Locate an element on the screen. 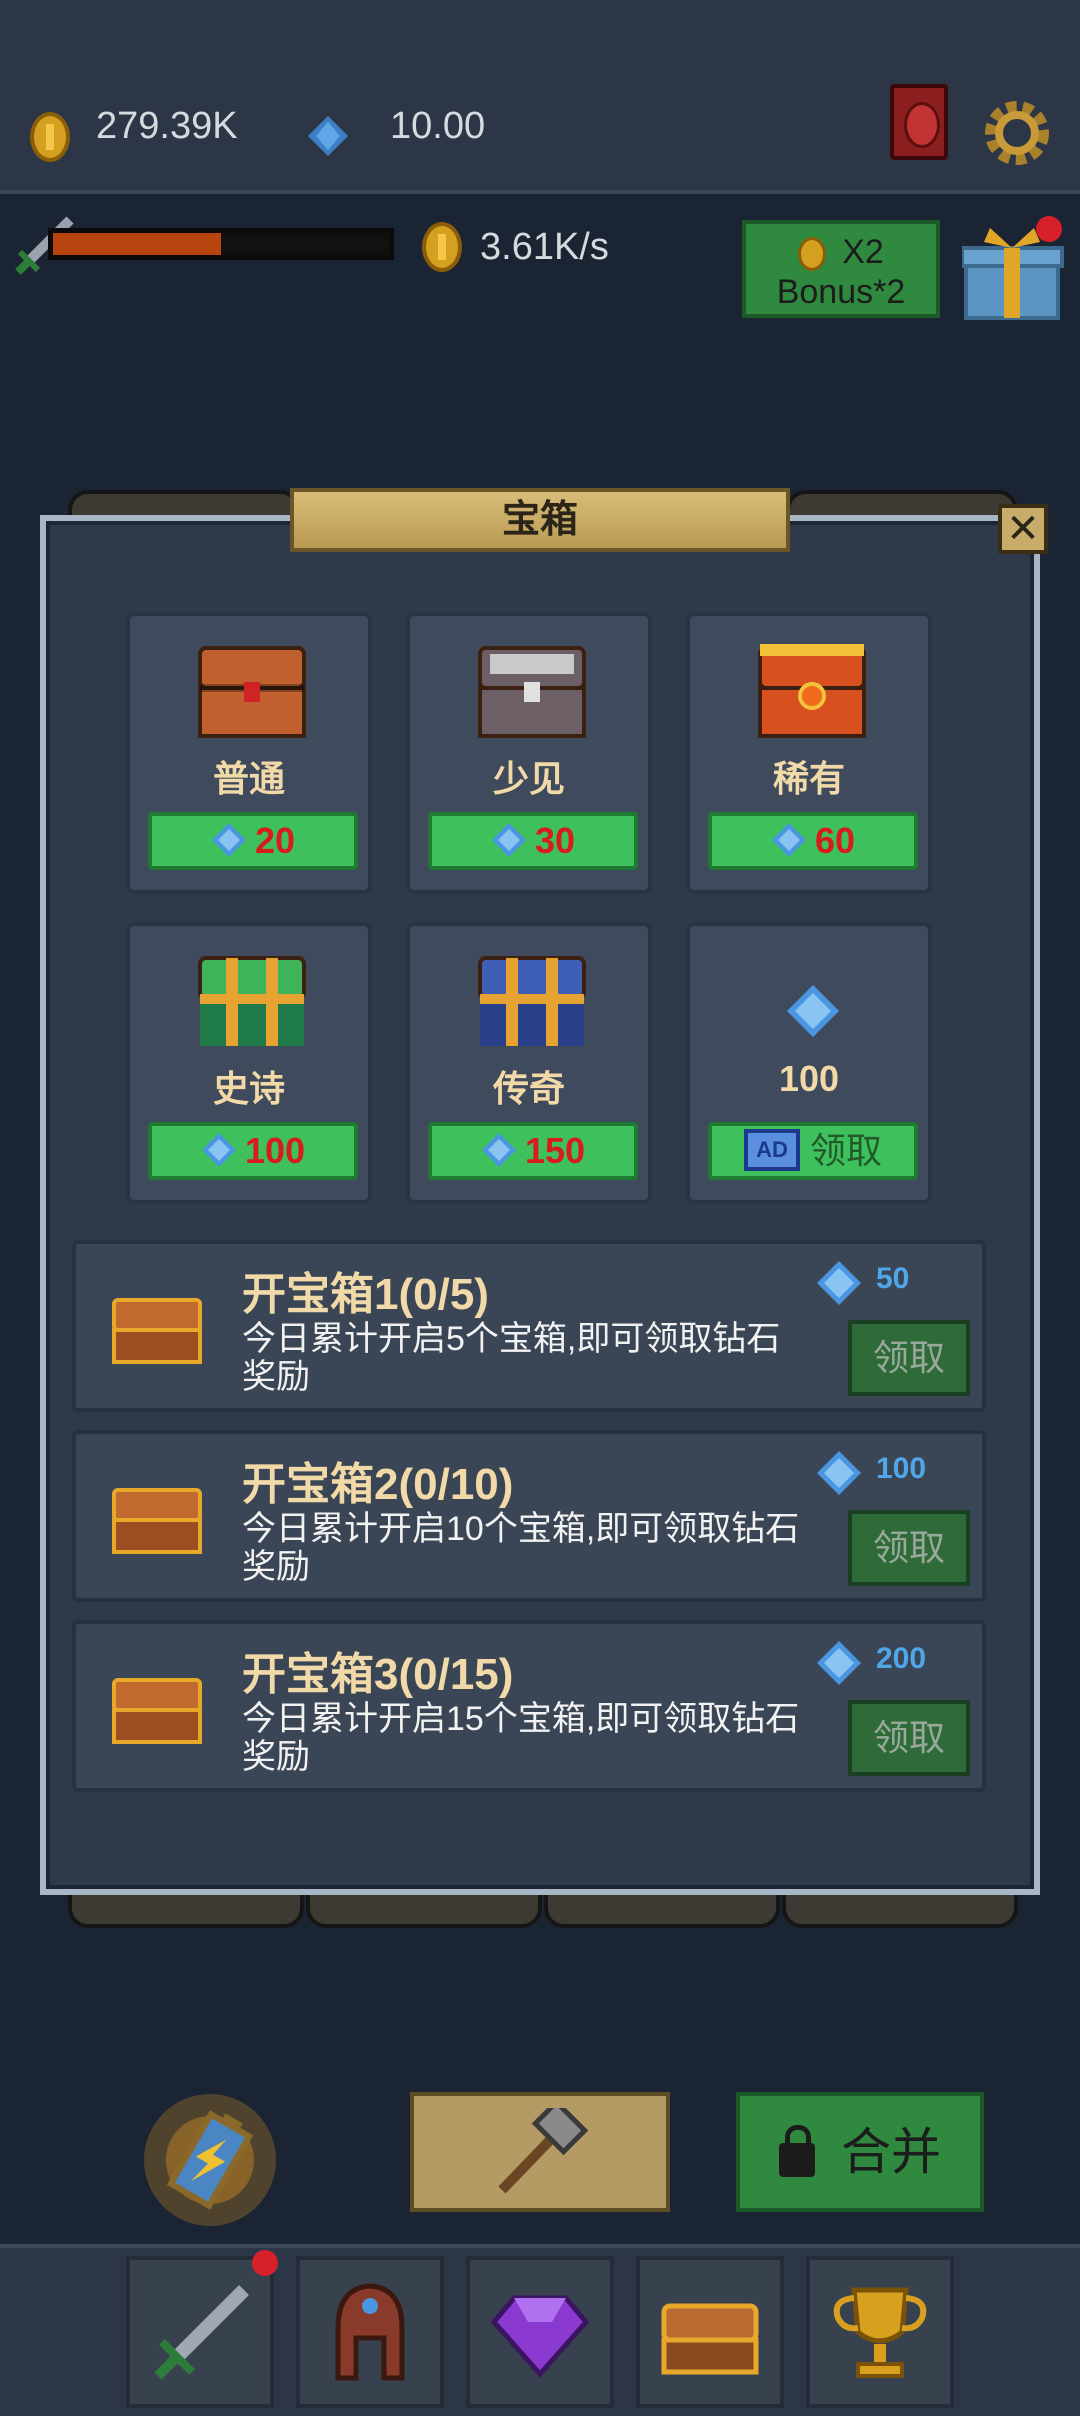 The width and height of the screenshot is (1080, 2416). lock-icon is located at coordinates (797, 2150).